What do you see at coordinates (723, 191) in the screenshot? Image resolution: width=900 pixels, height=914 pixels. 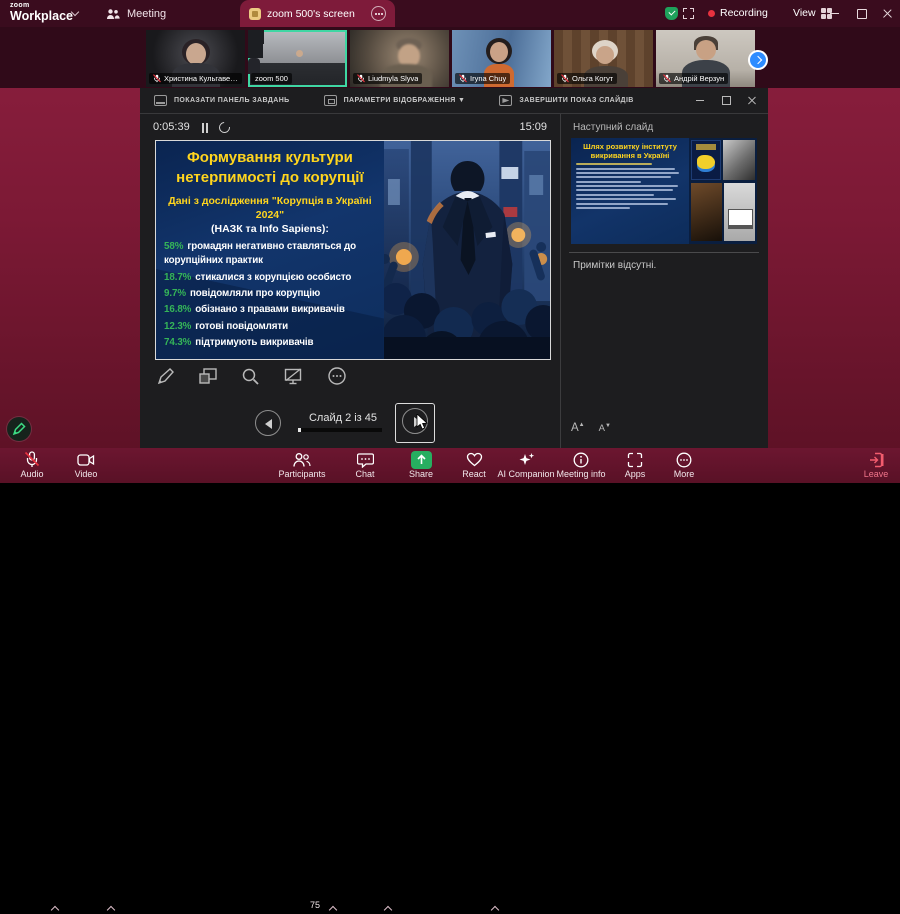 I see `next-slide-images` at bounding box center [723, 191].